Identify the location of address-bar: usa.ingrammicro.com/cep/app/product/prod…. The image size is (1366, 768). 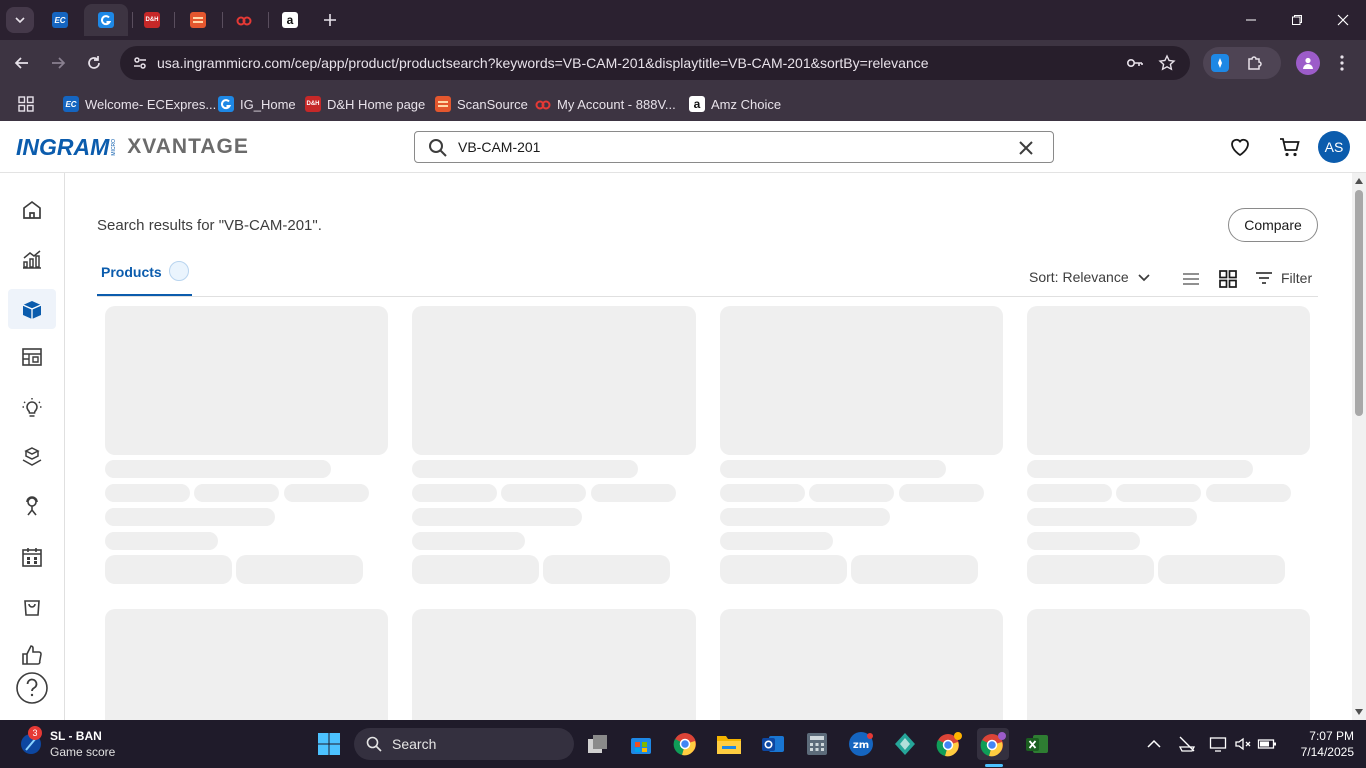
(655, 63).